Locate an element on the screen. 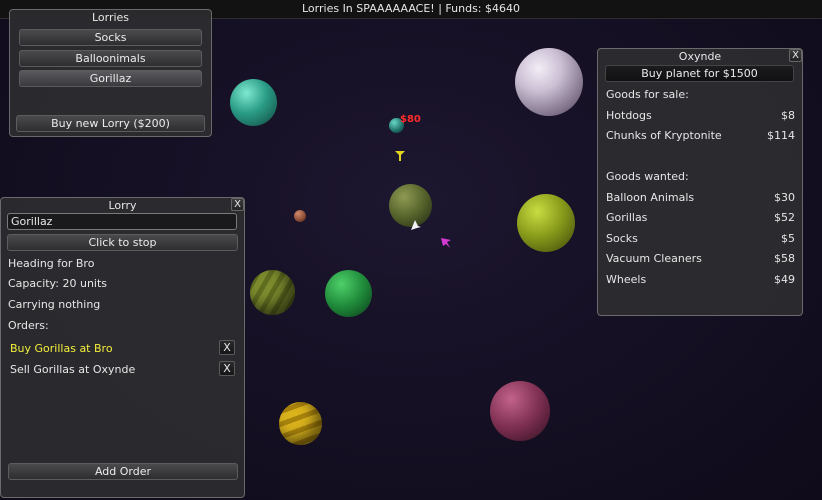 The height and width of the screenshot is (500, 822). buy-planet-button: Buy planet for $1500 is located at coordinates (699, 73).